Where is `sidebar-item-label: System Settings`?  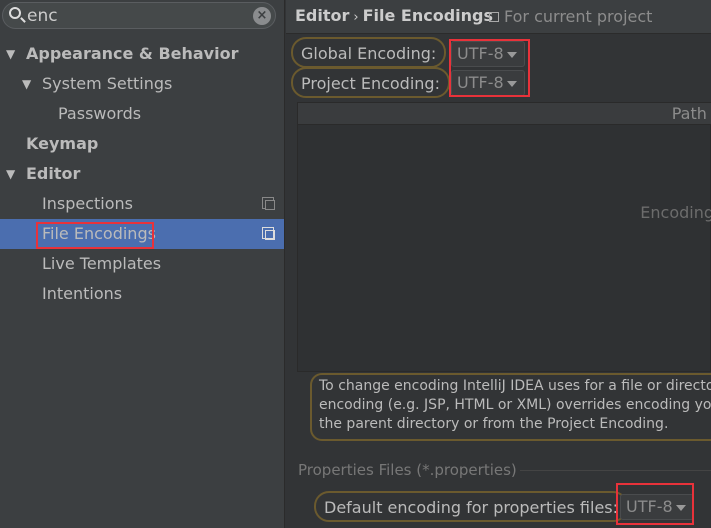
sidebar-item-label: System Settings is located at coordinates (107, 83).